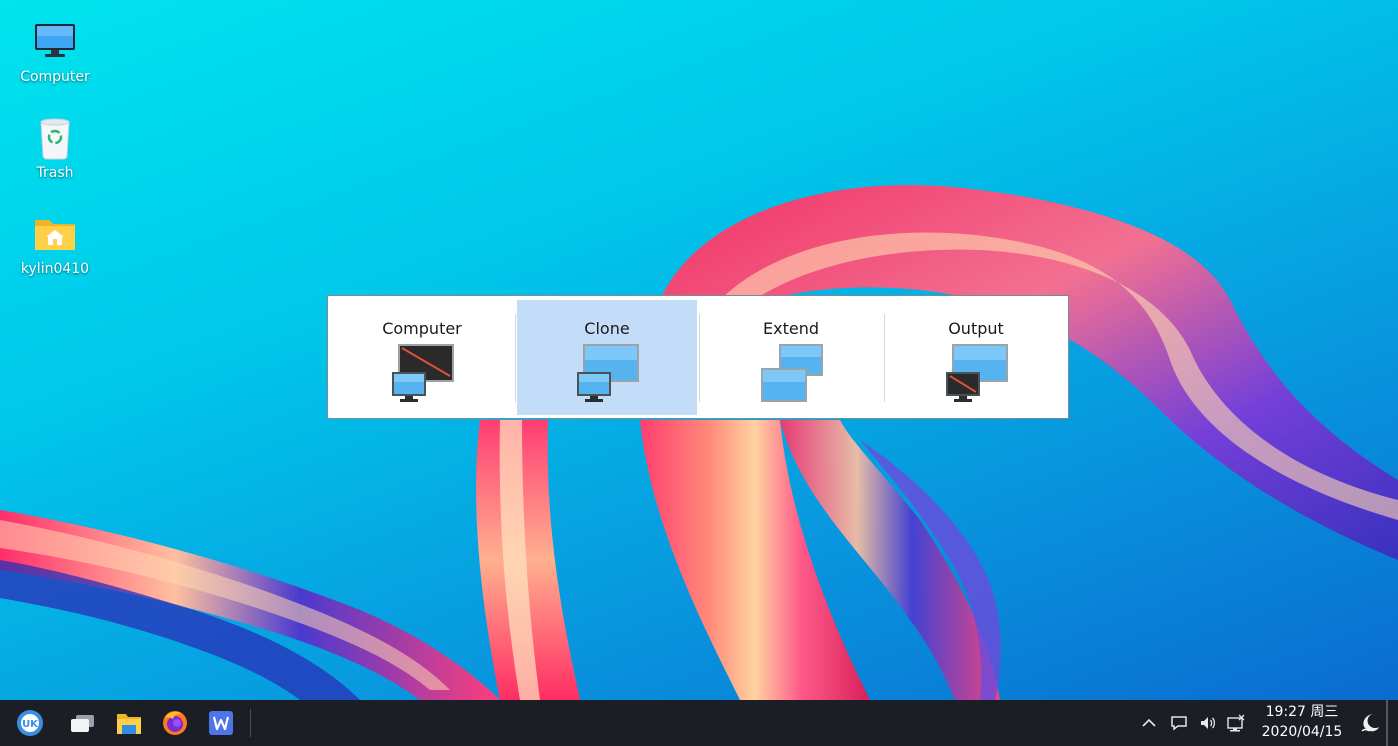  What do you see at coordinates (250, 723) in the screenshot?
I see `taskbar-divider` at bounding box center [250, 723].